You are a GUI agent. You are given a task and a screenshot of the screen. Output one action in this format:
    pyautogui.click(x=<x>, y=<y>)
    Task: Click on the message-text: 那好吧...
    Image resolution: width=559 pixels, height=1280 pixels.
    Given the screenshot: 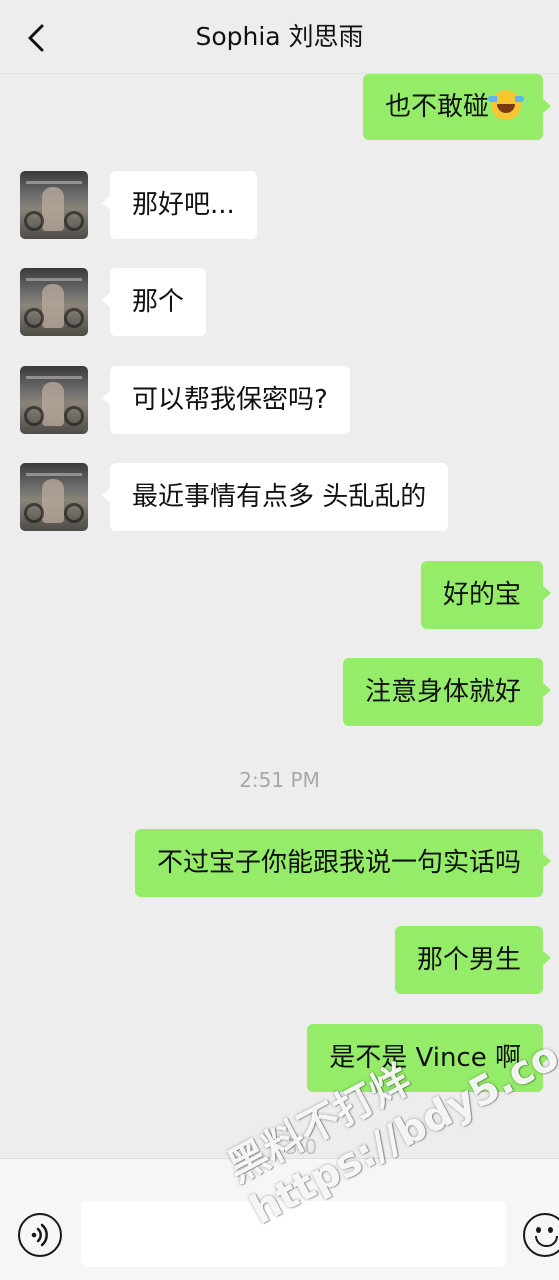 What is the action you would take?
    pyautogui.click(x=183, y=205)
    